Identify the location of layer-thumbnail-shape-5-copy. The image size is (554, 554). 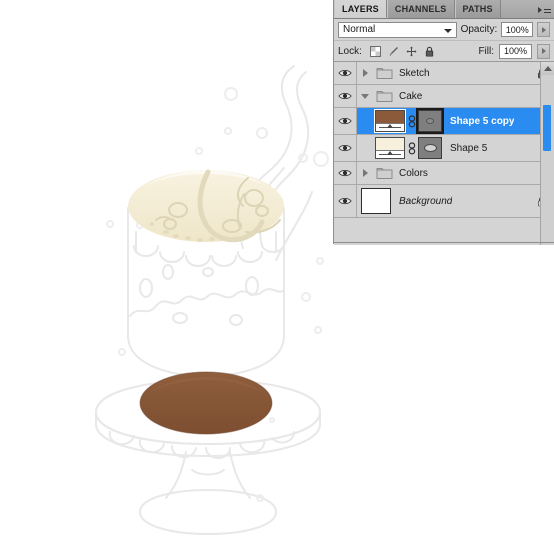
(390, 121).